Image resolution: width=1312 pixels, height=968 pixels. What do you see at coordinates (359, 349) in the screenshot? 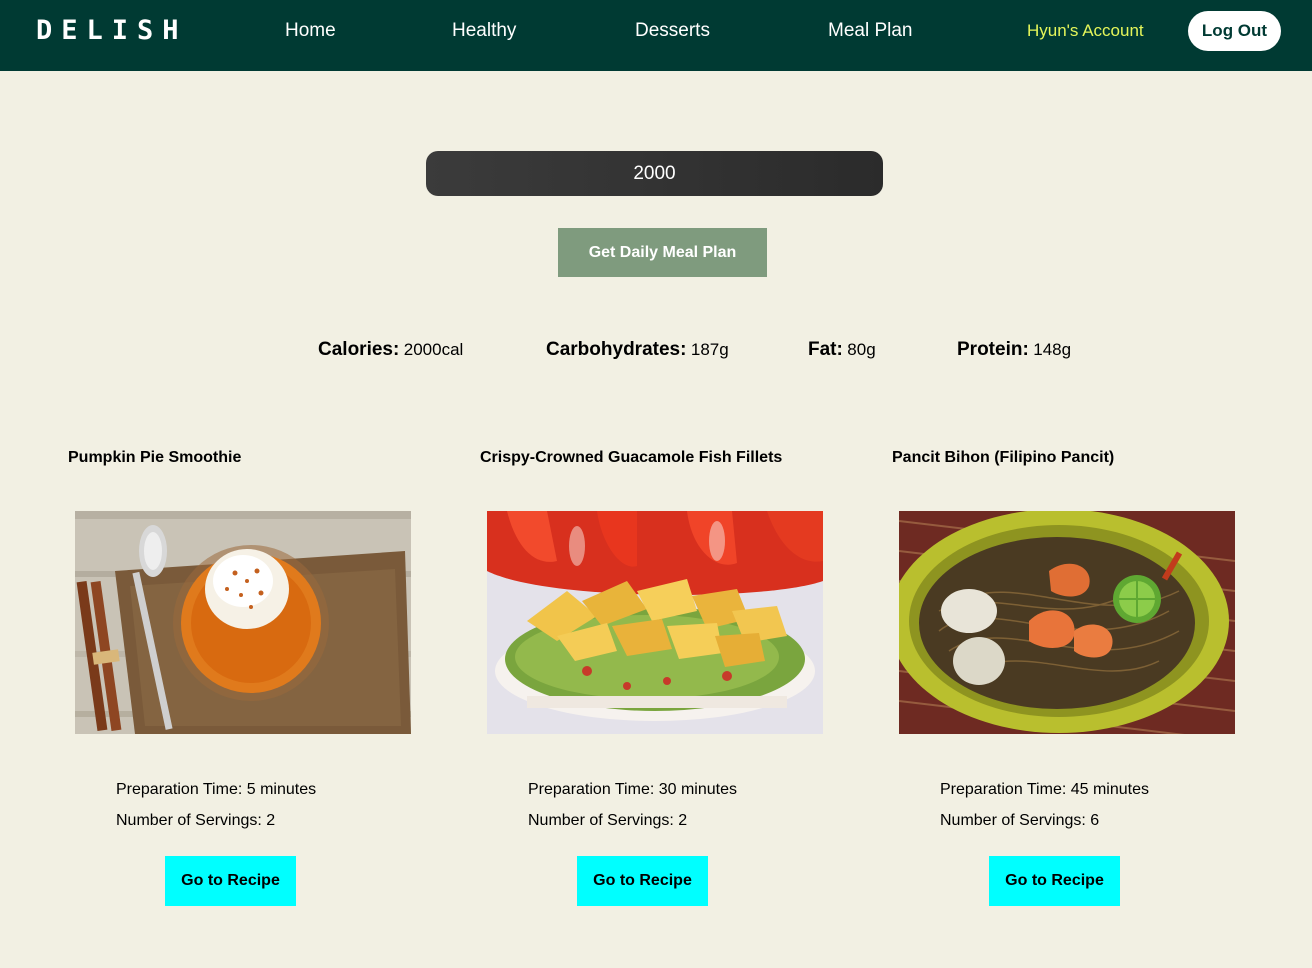
I see `nutrient-label: Calories:` at bounding box center [359, 349].